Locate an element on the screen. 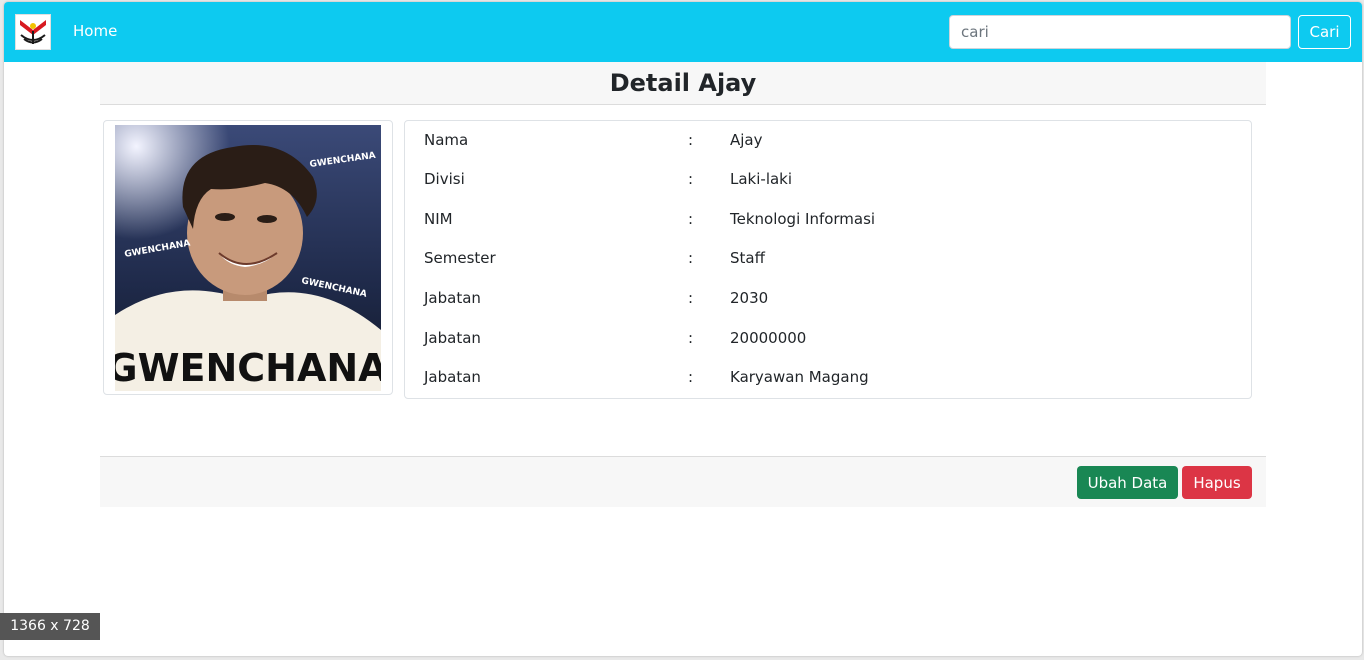 Image resolution: width=1364 pixels, height=660 pixels. detail-value: 20000000 is located at coordinates (768, 338).